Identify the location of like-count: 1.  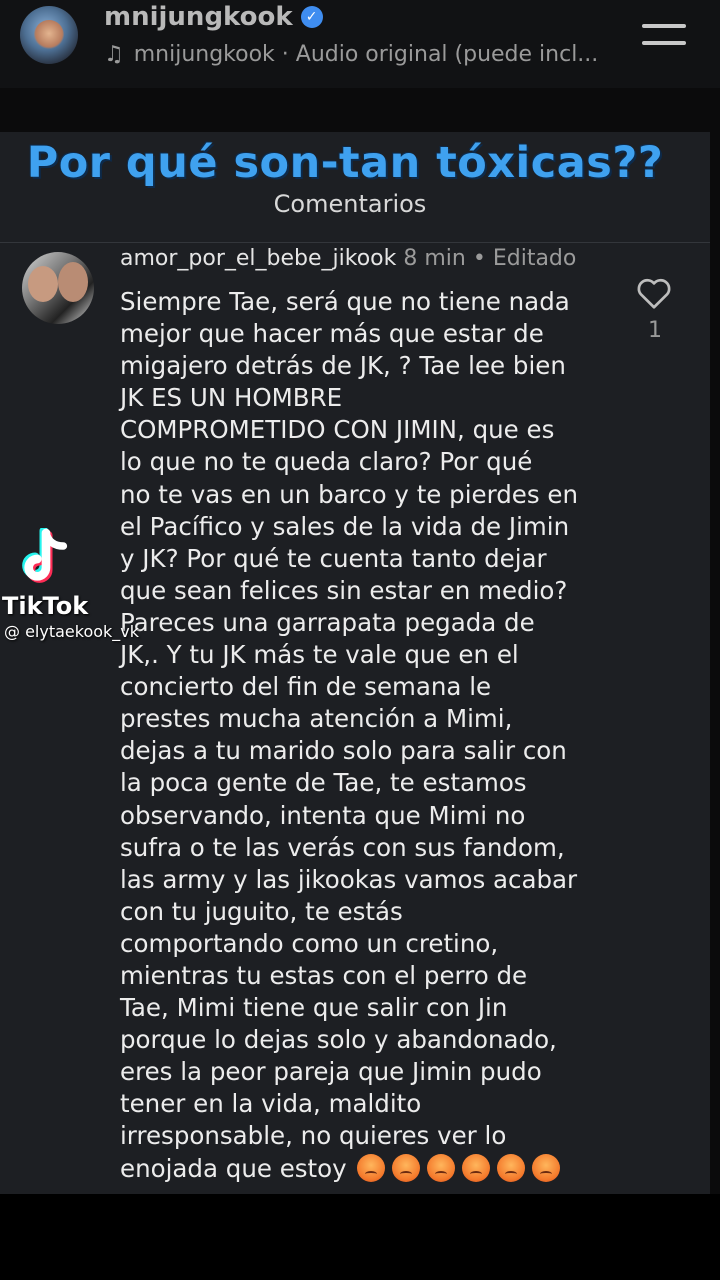
(655, 330).